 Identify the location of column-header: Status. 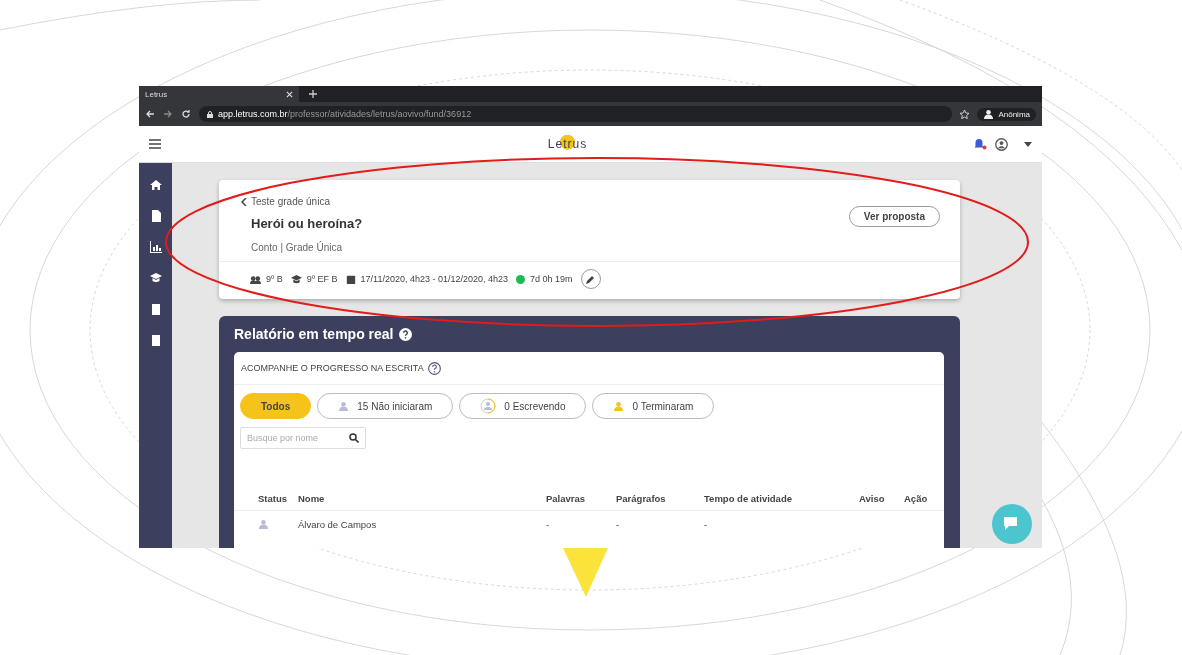
(273, 498).